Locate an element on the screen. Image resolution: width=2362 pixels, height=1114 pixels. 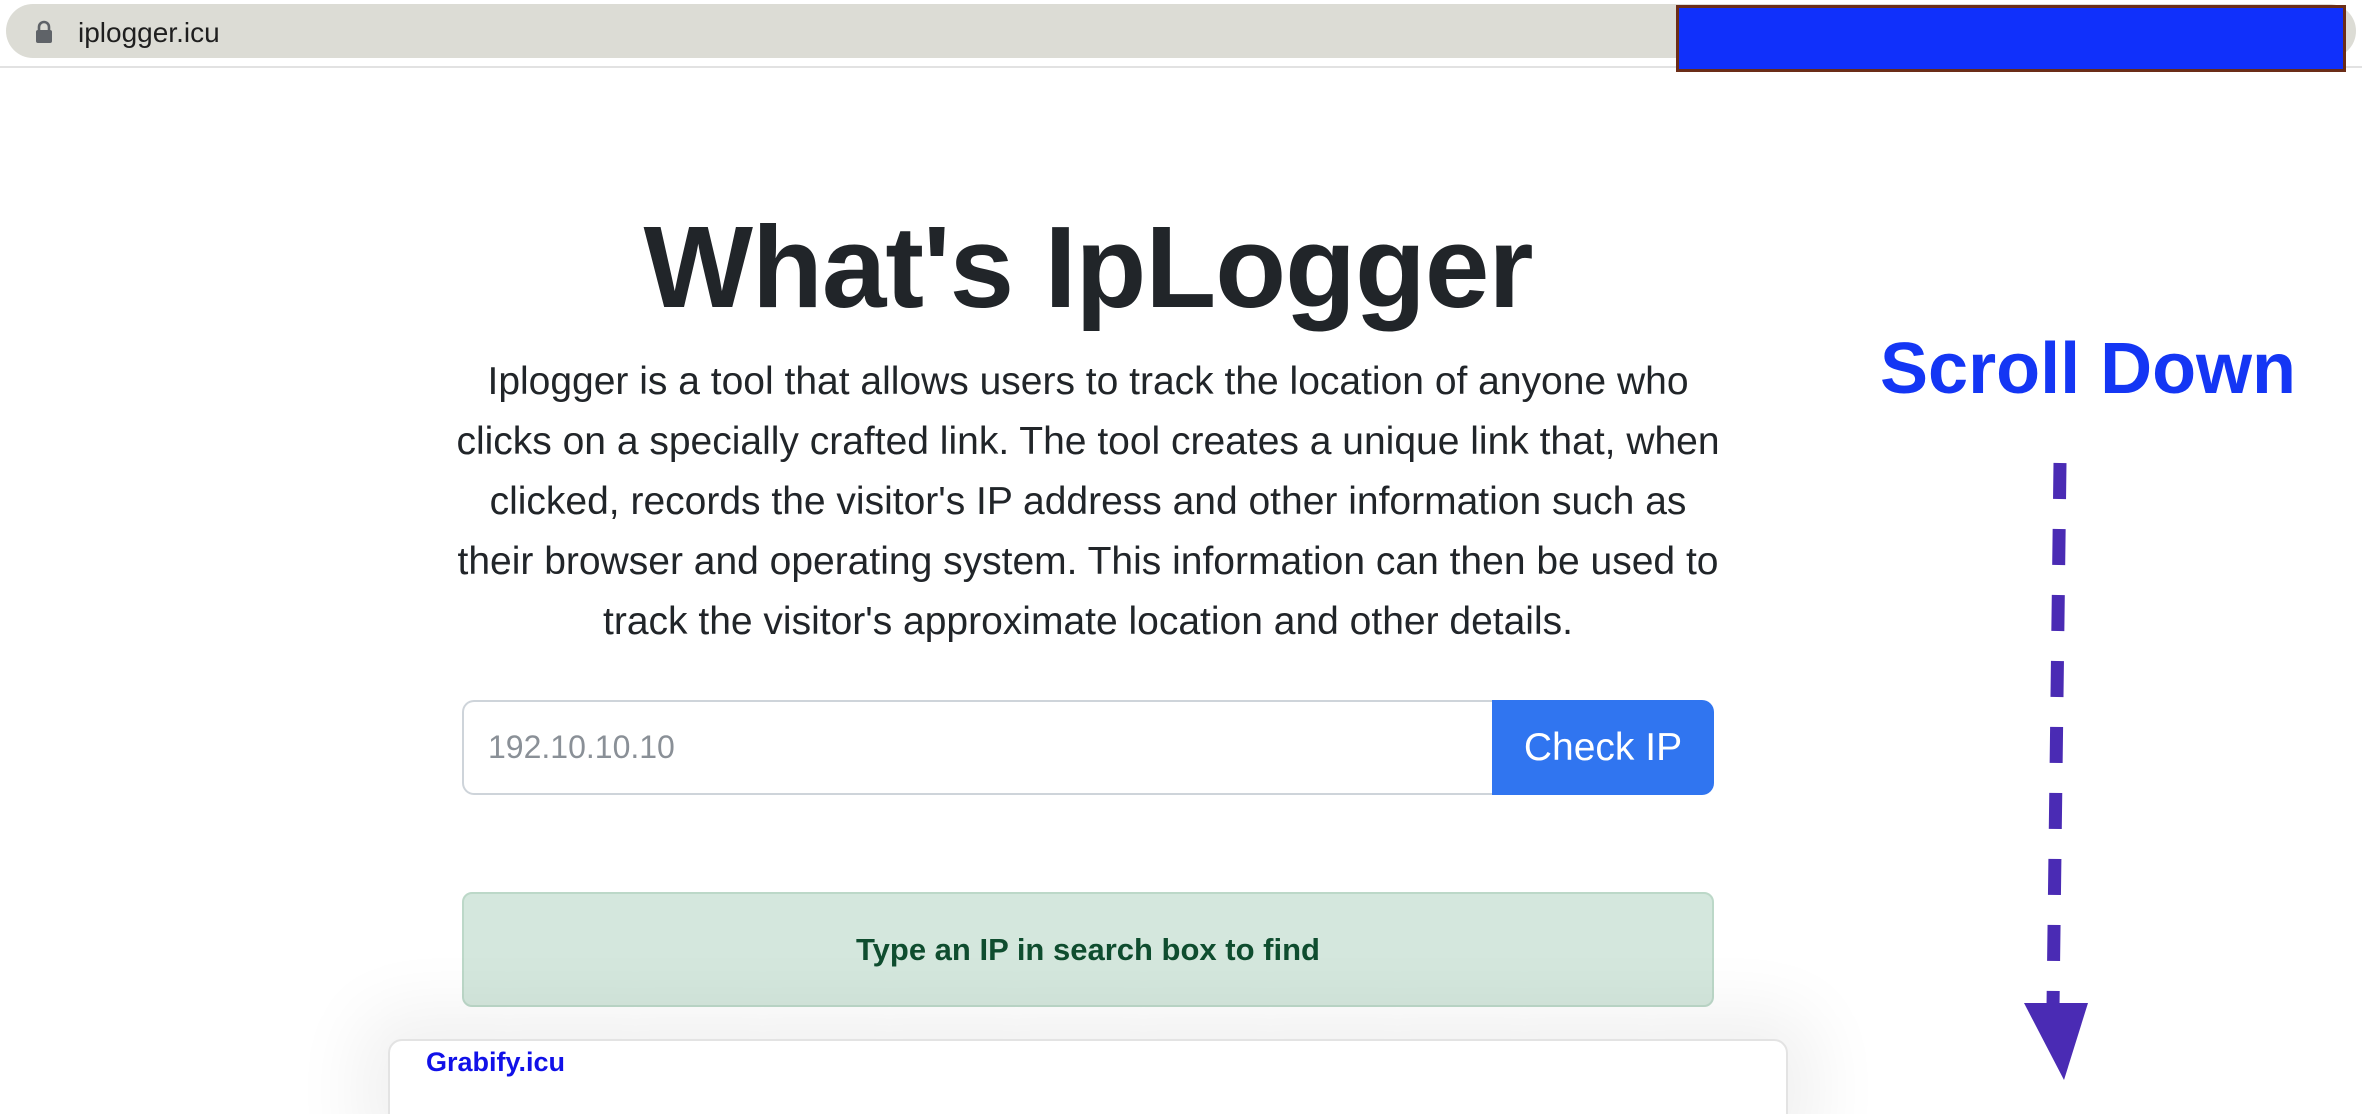
browser-address-bar: iplogger.icu is located at coordinates (1181, 36).